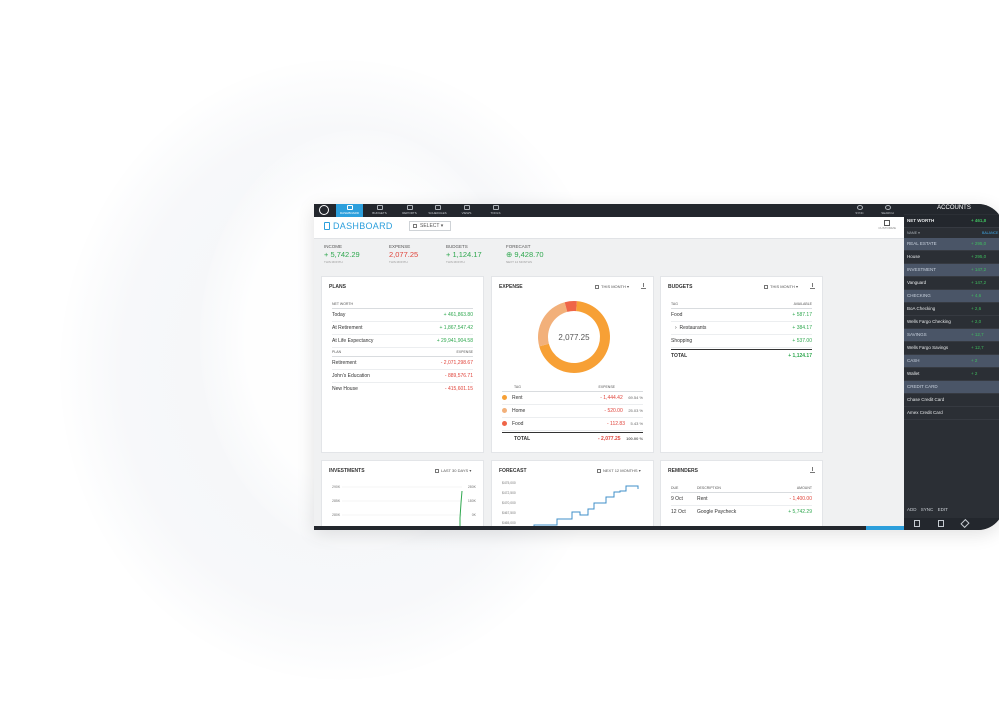 The width and height of the screenshot is (999, 710). I want to click on row-value: + 5,742.29, so click(800, 512).